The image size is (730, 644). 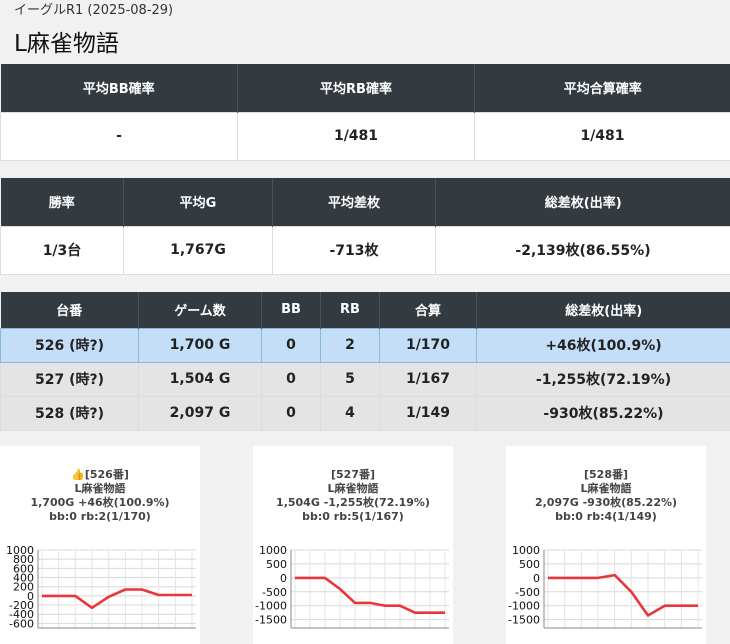 I want to click on series-line, so click(x=623, y=595).